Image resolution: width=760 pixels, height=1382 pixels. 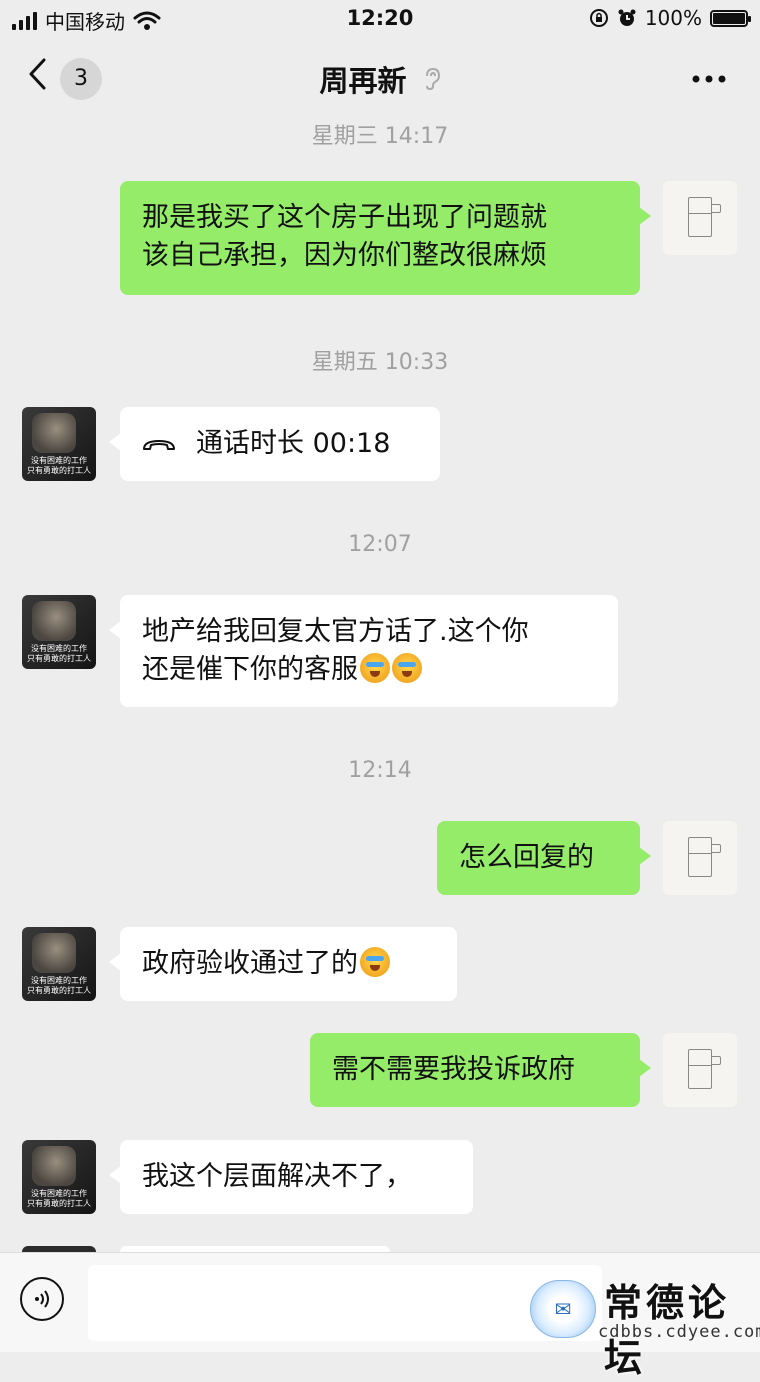 I want to click on received-message-bubble: 地产给我回复太官方话了.这个你 还是催下你的客服, so click(x=363, y=651).